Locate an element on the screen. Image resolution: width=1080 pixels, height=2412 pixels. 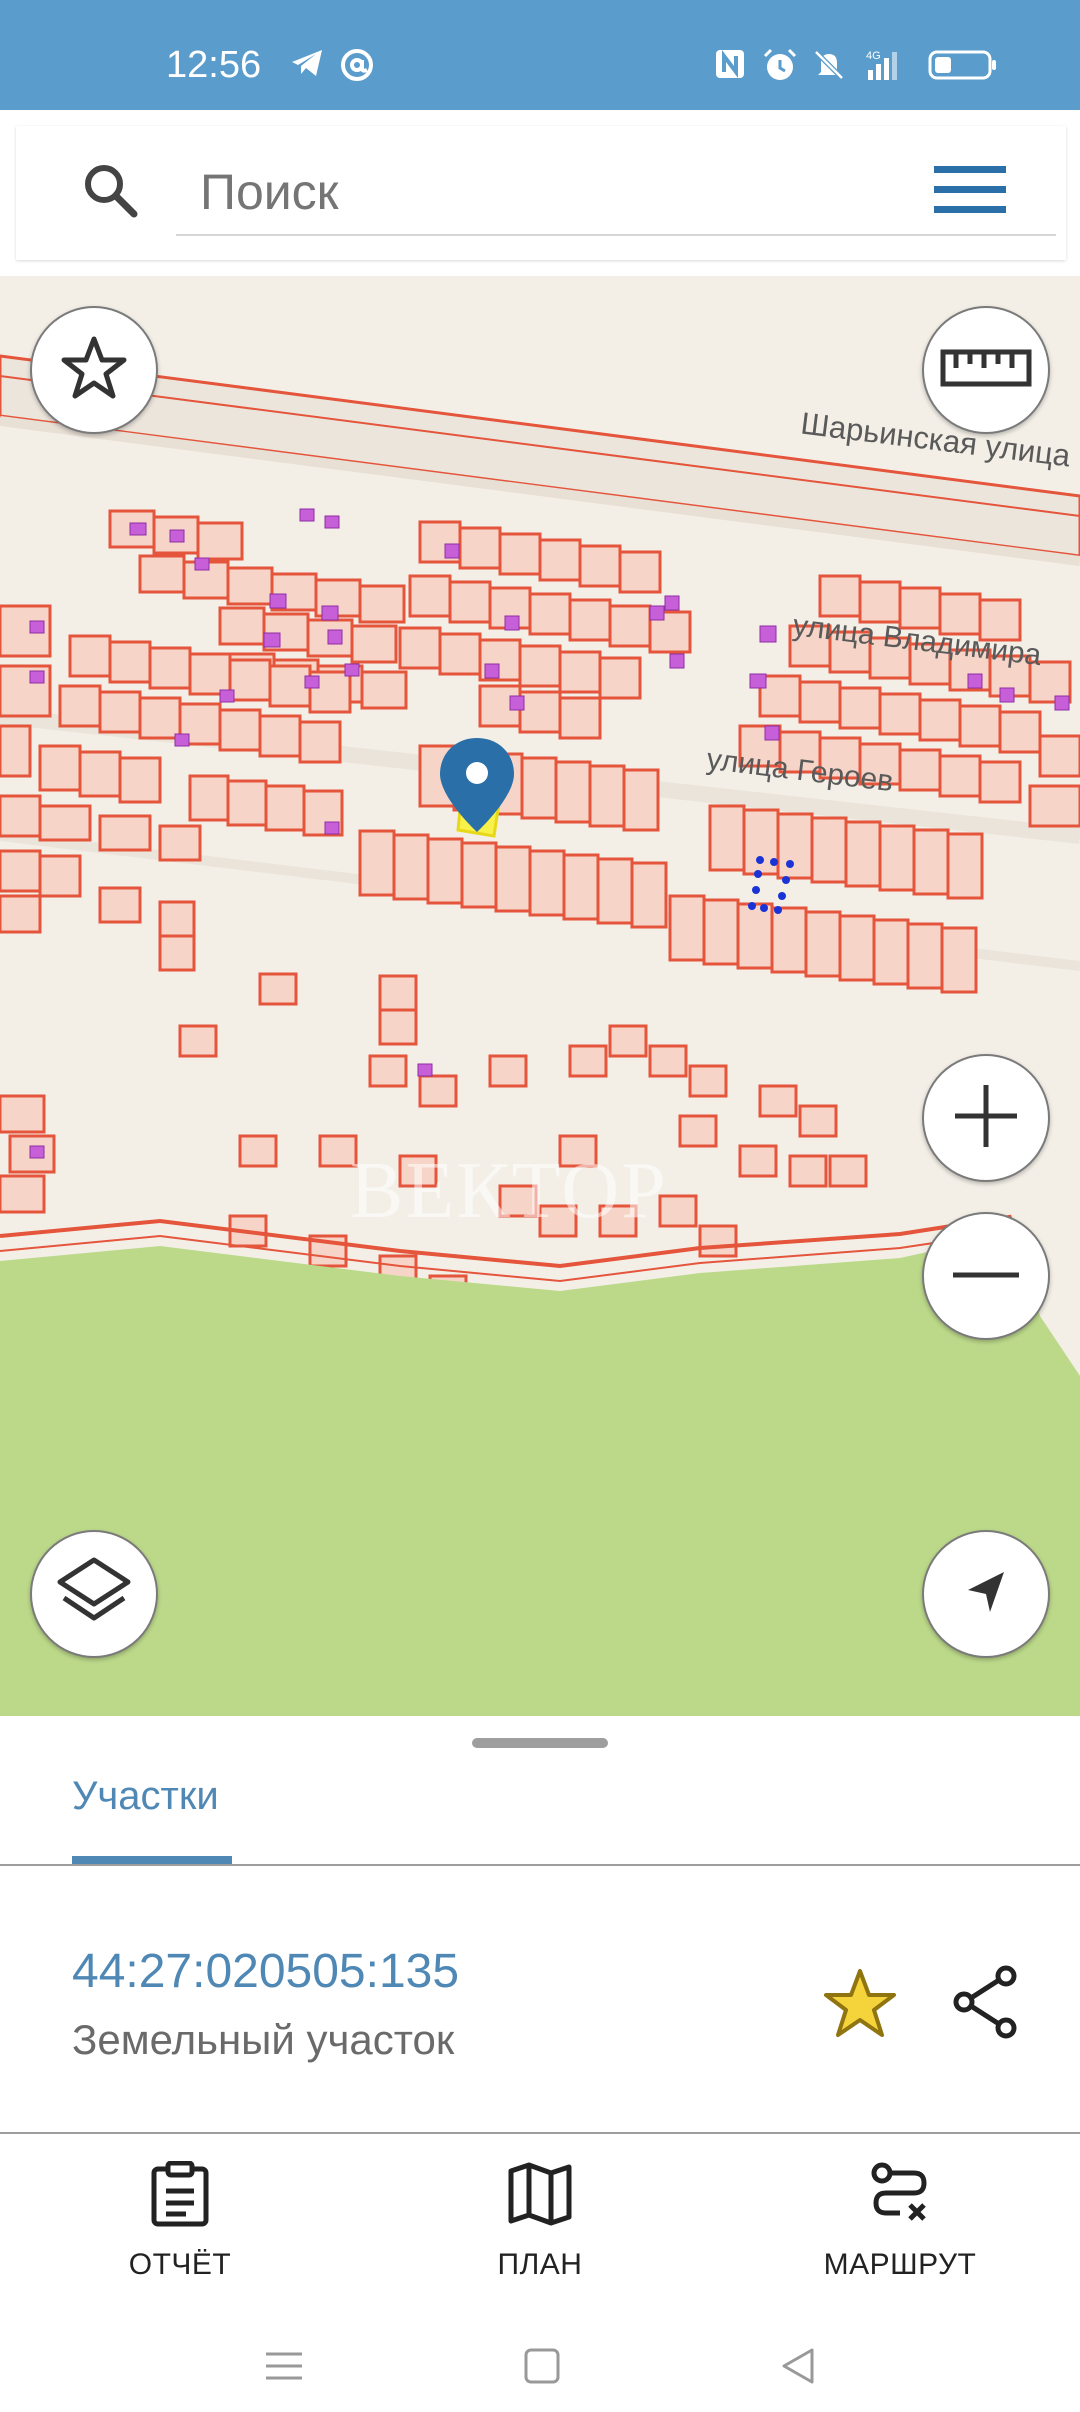
recent-apps-icon is located at coordinates (284, 2368).